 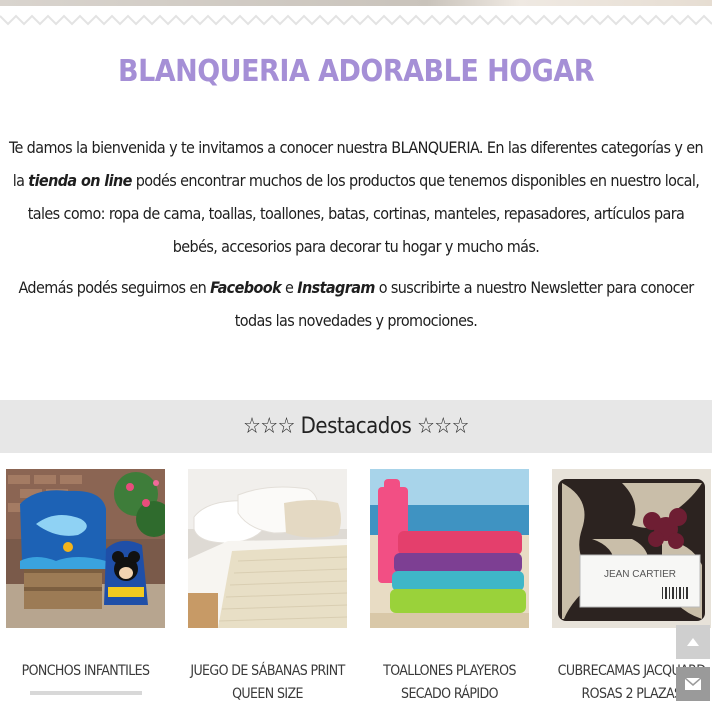 What do you see at coordinates (114, 287) in the screenshot?
I see `intro-text-segment: Además podés seguirnos en` at bounding box center [114, 287].